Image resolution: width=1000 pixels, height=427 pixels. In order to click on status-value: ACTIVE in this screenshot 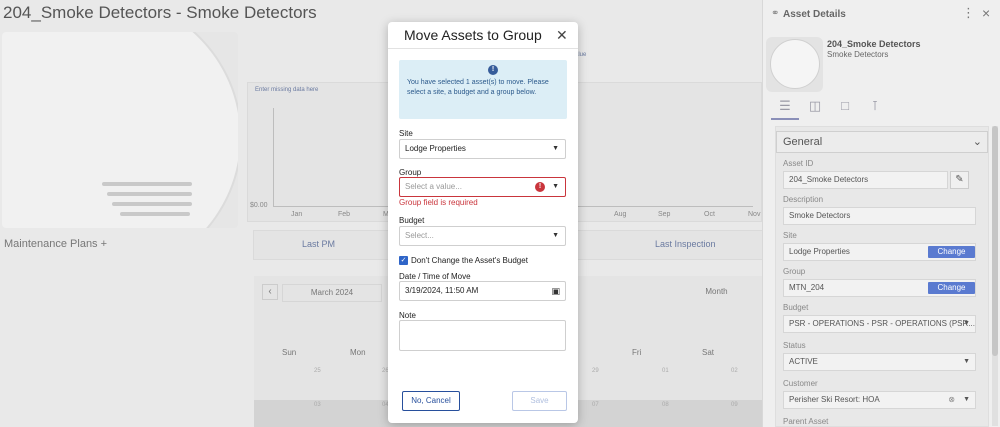, I will do `click(803, 361)`.